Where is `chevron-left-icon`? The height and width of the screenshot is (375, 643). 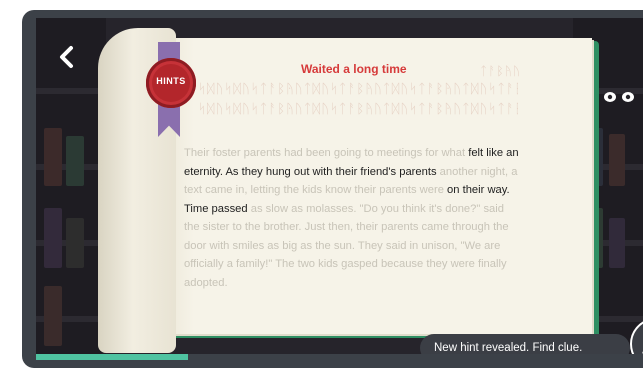
chevron-left-icon is located at coordinates (66, 57).